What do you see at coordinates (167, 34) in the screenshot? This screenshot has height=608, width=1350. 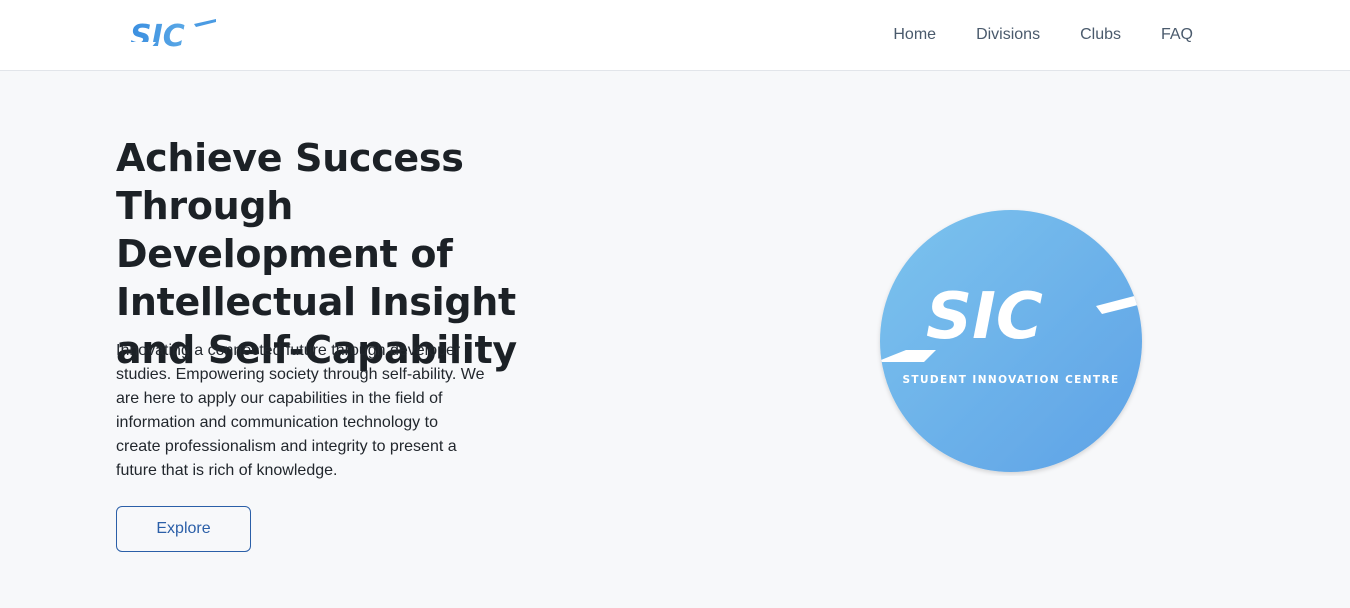 I see `sic-logo: SIC` at bounding box center [167, 34].